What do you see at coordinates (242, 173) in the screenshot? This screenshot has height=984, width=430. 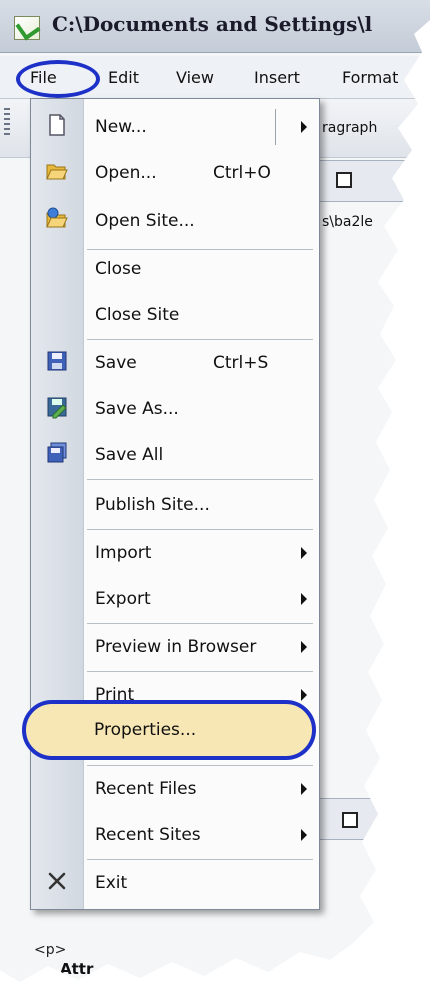 I see `menu-item-shortcut: Ctrl+O` at bounding box center [242, 173].